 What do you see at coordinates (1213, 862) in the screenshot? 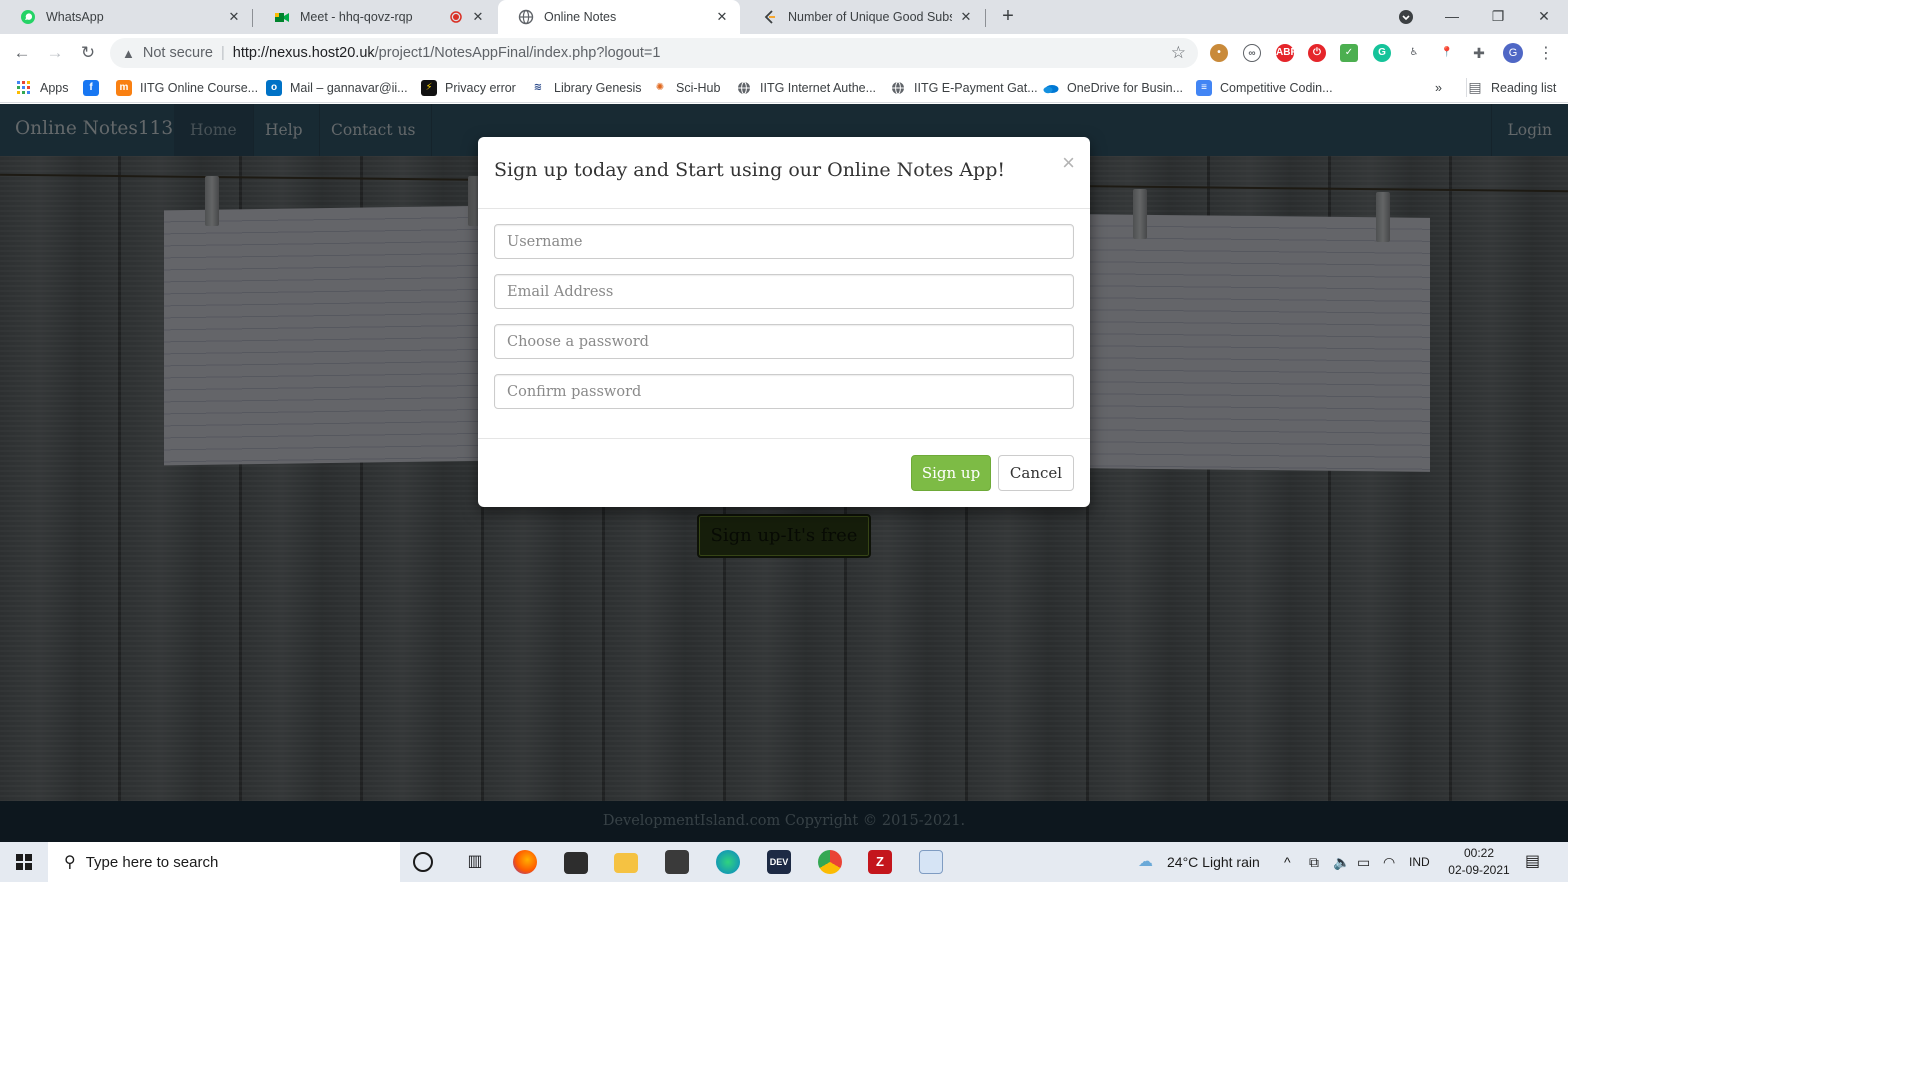
I see `weather-text: 24°C Light rain` at bounding box center [1213, 862].